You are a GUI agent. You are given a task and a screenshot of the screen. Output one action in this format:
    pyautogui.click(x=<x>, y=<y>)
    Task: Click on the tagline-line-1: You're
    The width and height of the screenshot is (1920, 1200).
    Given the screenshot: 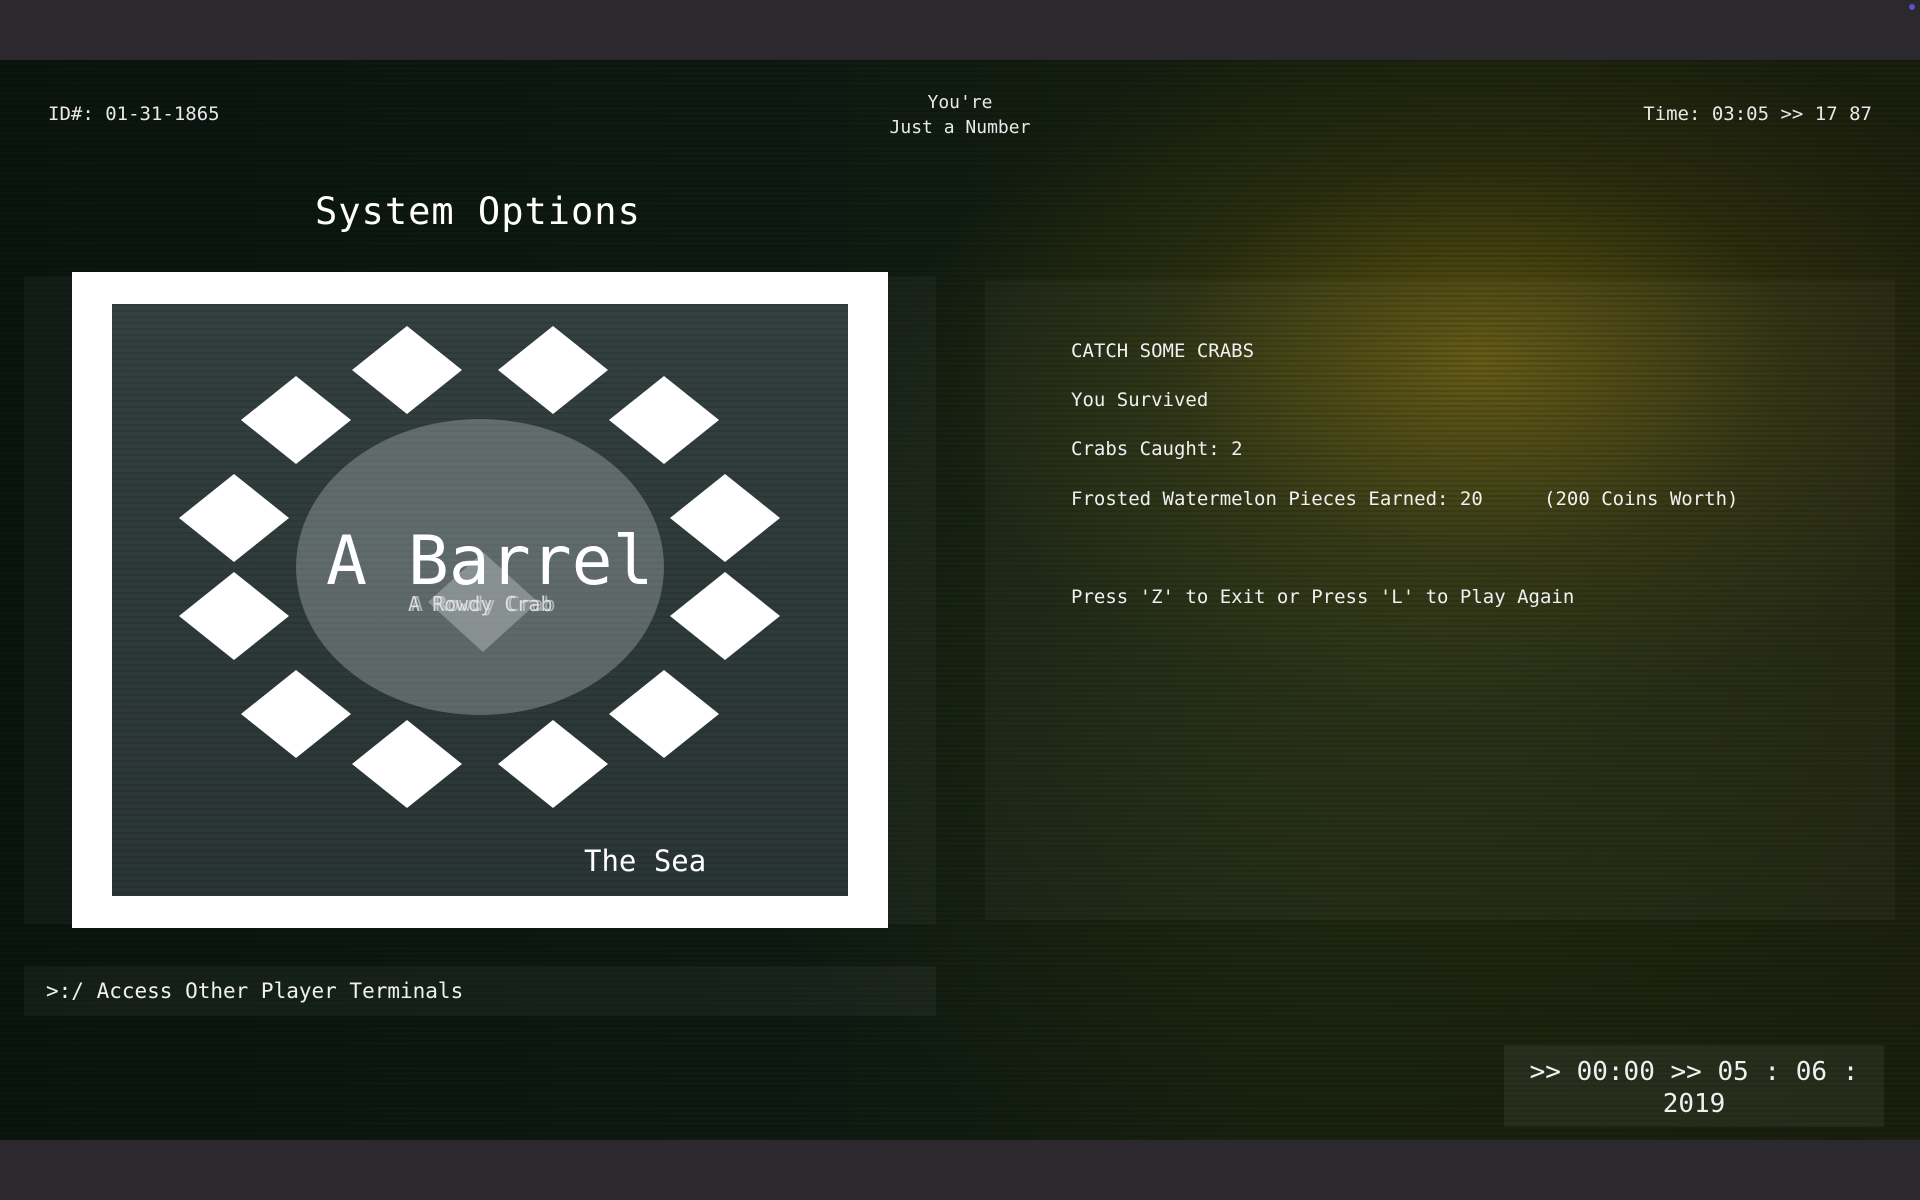 What is the action you would take?
    pyautogui.click(x=960, y=102)
    